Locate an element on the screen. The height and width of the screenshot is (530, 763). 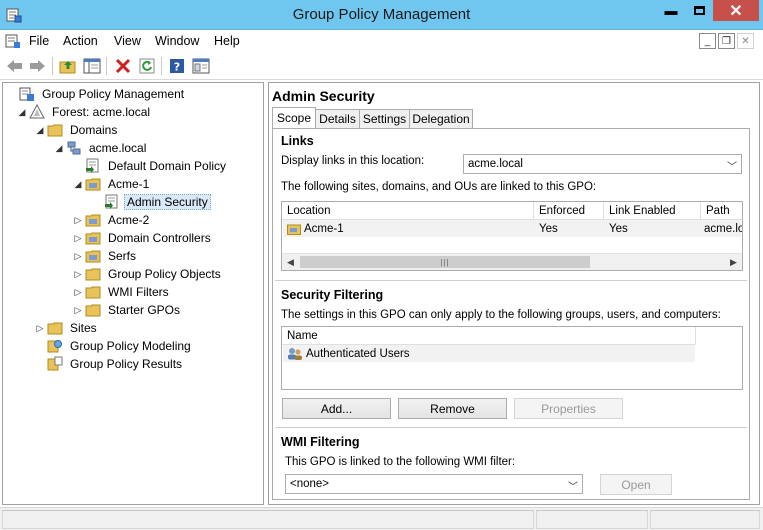
tab-delegation: Delegation is located at coordinates (441, 118).